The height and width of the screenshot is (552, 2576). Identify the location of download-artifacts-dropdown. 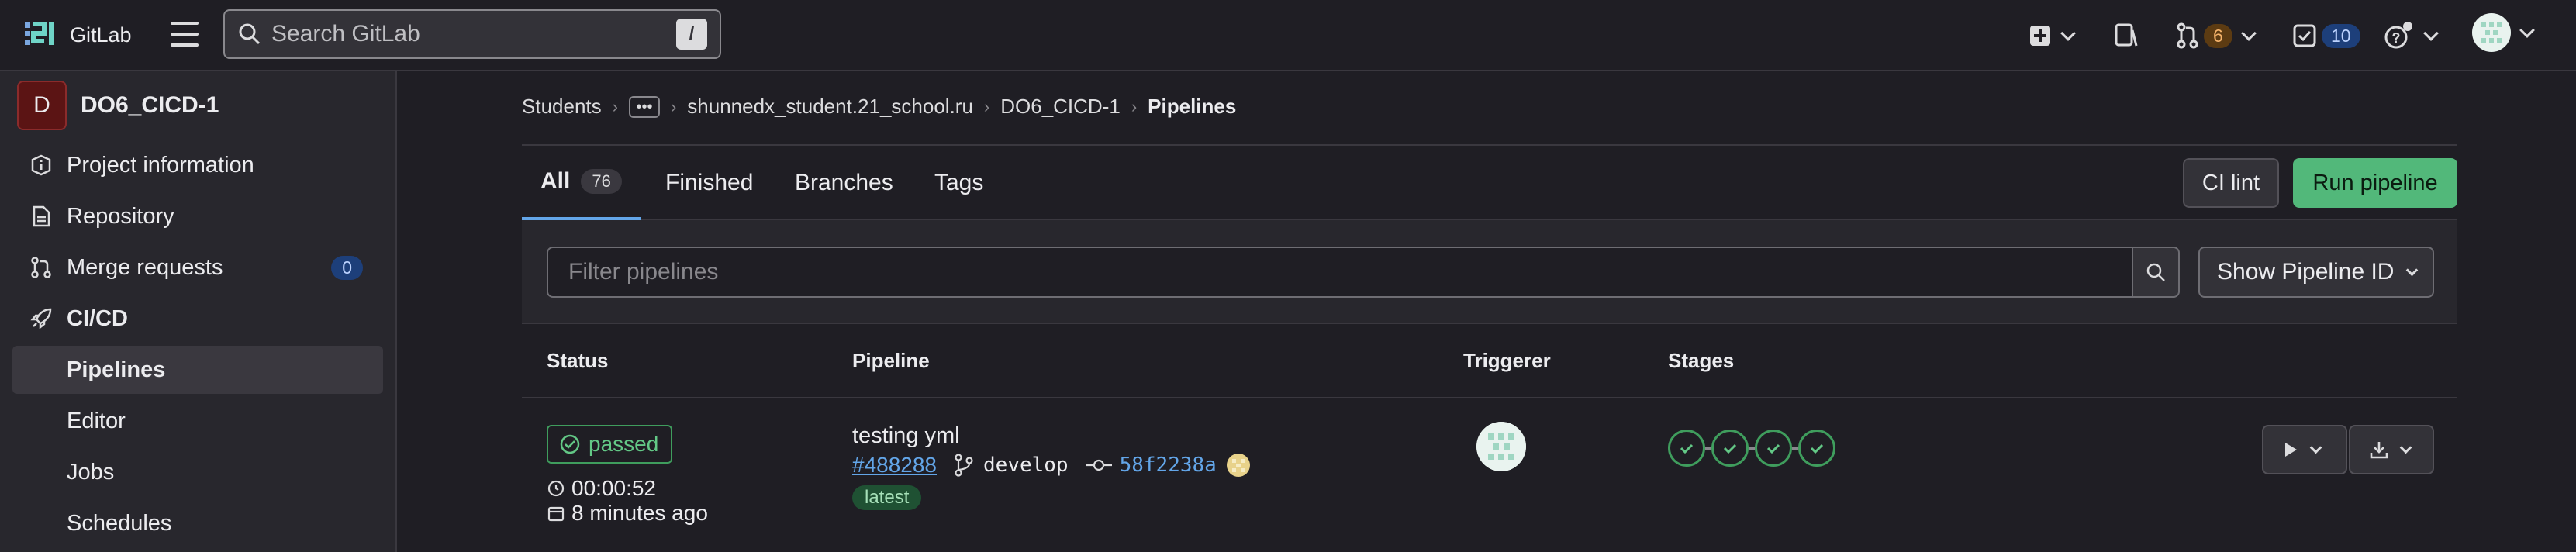
(2391, 449).